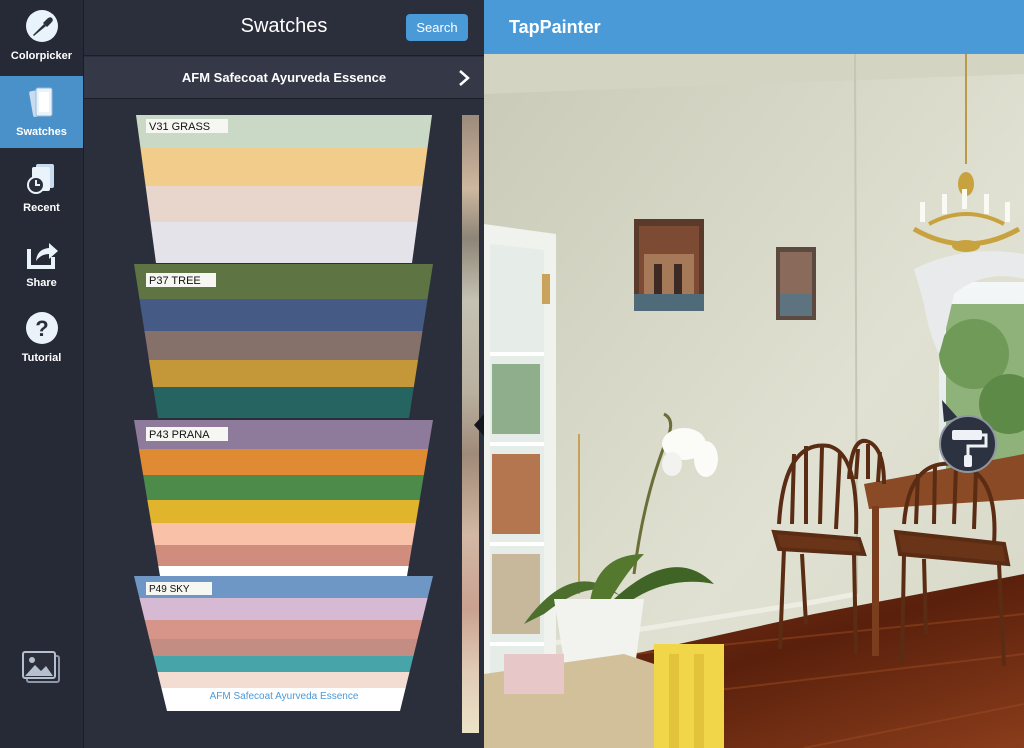 The image size is (1024, 748). What do you see at coordinates (479, 425) in the screenshot?
I see `panel-divider-arrow` at bounding box center [479, 425].